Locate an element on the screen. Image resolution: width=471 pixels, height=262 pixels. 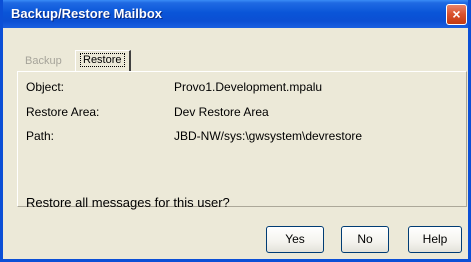
no-button: No is located at coordinates (365, 239).